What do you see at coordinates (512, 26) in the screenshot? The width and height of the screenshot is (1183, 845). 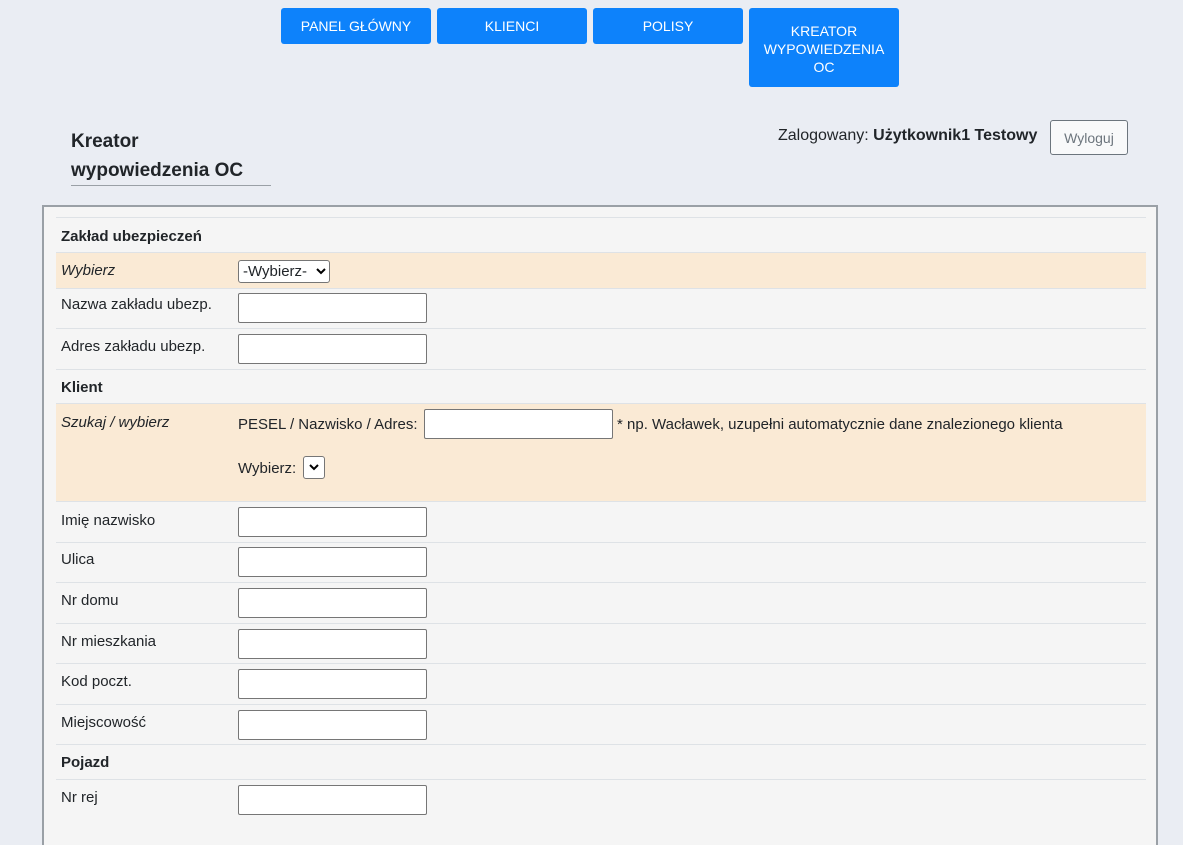 I see `nav-clients-button: KLIENCI` at bounding box center [512, 26].